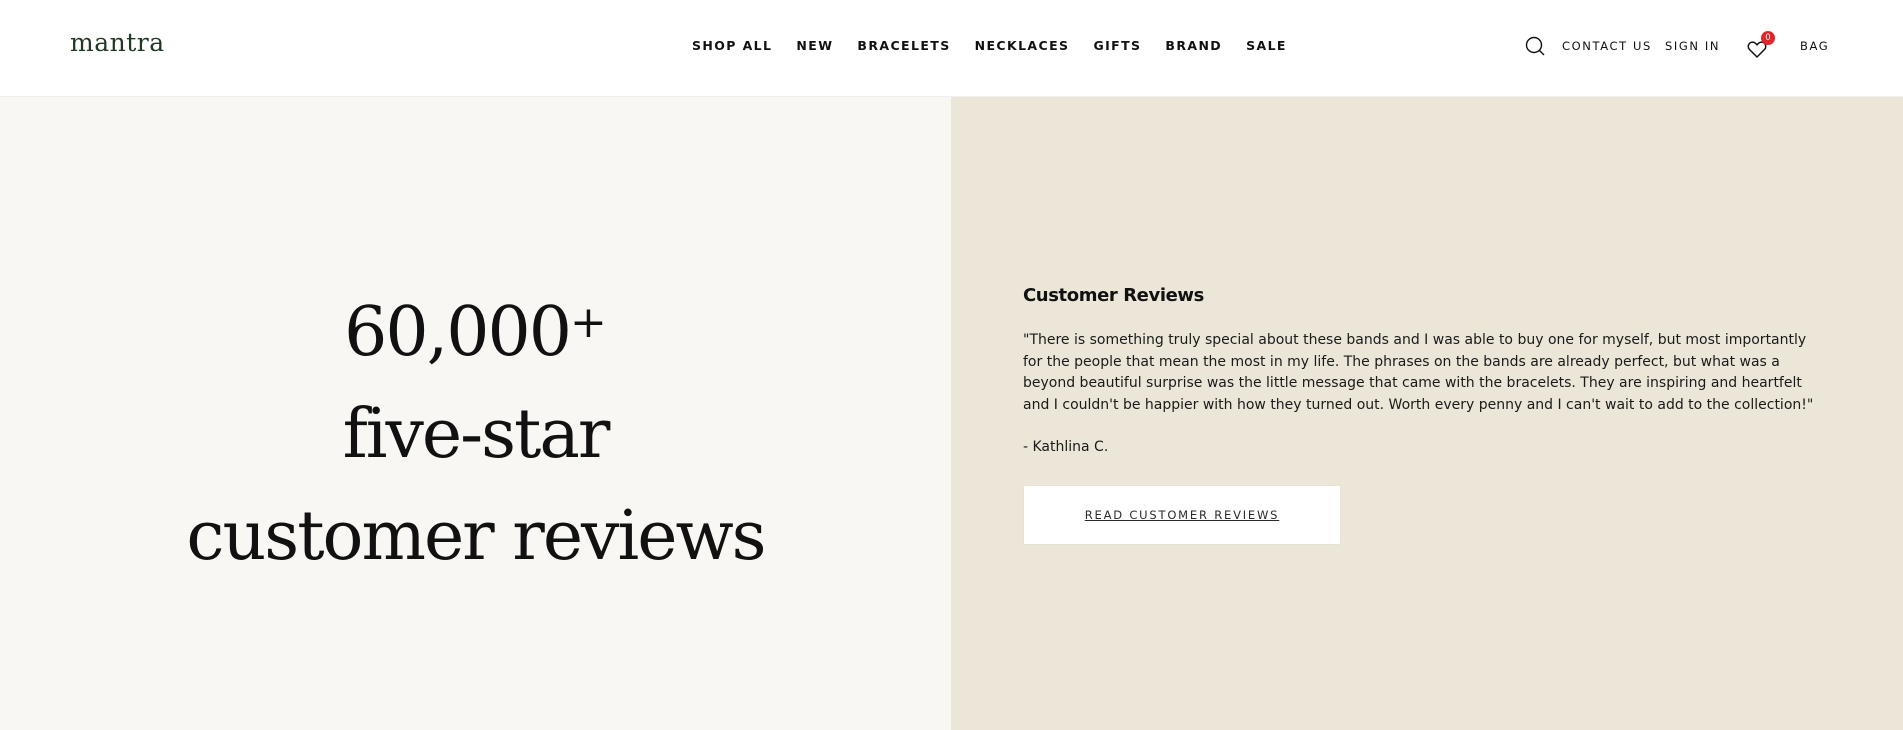 The width and height of the screenshot is (1903, 730). Describe the element at coordinates (814, 45) in the screenshot. I see `nav-new: NEW` at that location.